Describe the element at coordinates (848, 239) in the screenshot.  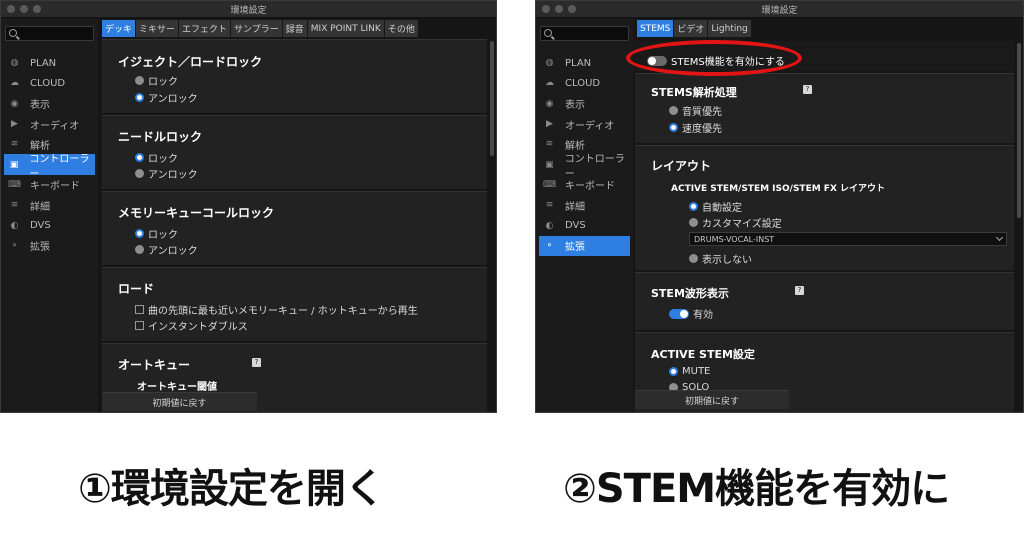
I see `layout-dropdown: DRUMS-VOCAL-INST` at that location.